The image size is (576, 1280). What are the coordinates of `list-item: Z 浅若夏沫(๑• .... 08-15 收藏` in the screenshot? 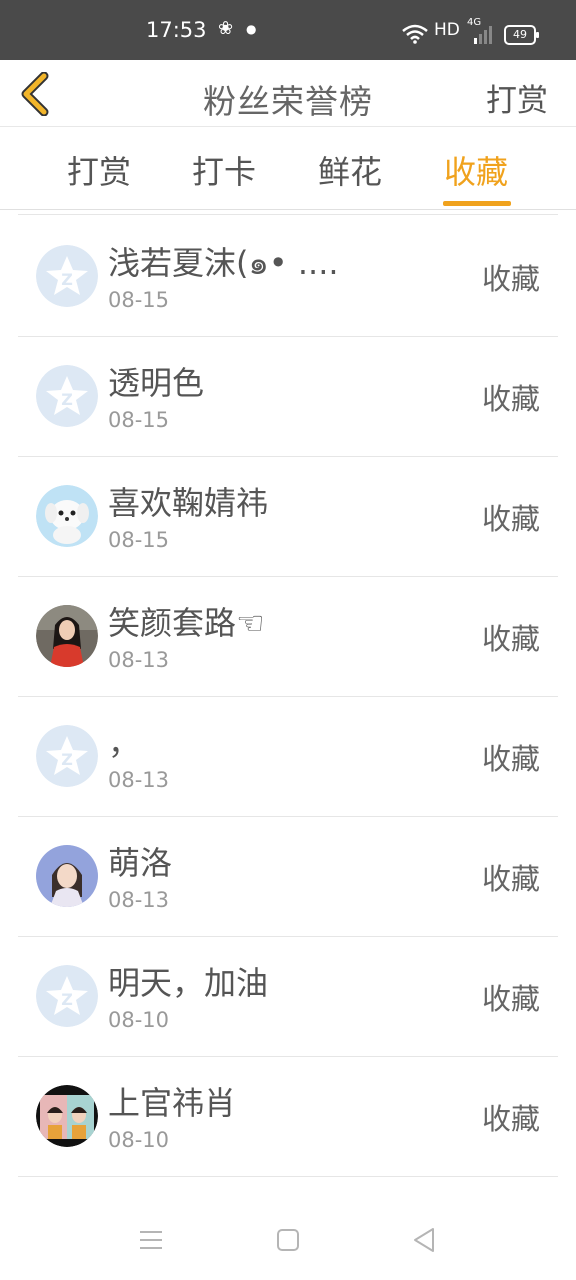 It's located at (288, 276).